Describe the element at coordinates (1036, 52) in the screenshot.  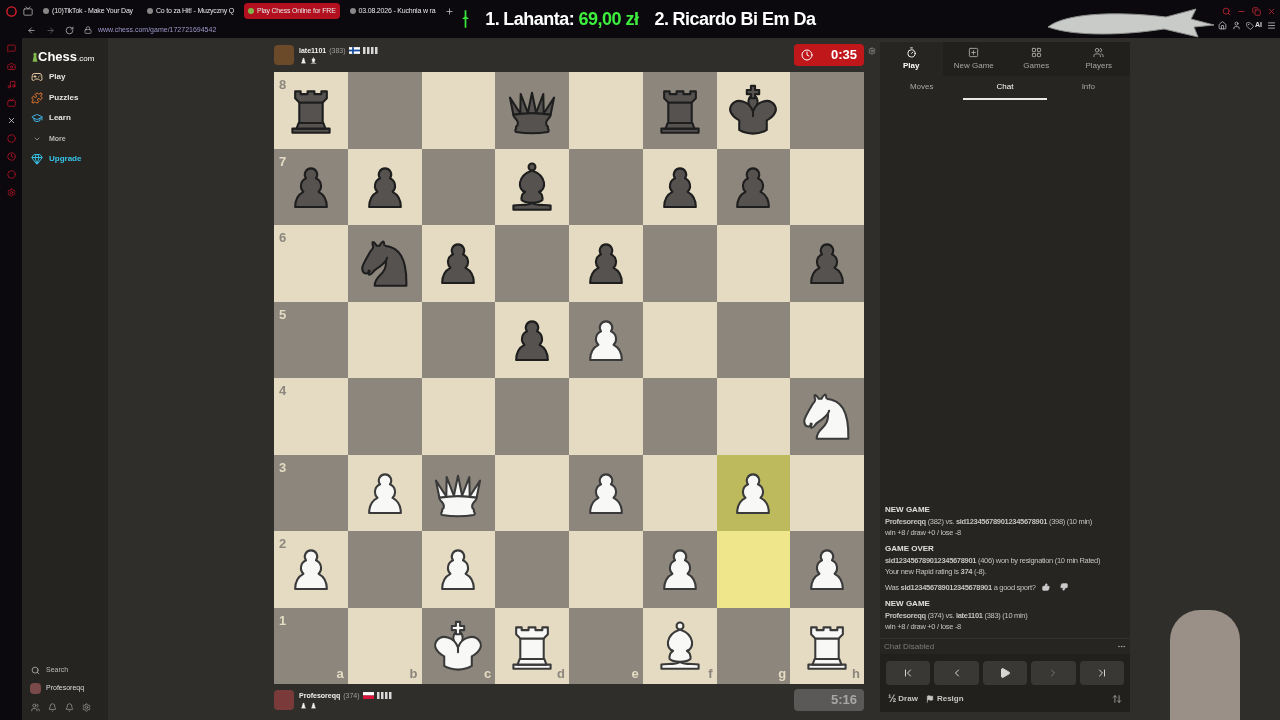
I see `grid-icon` at that location.